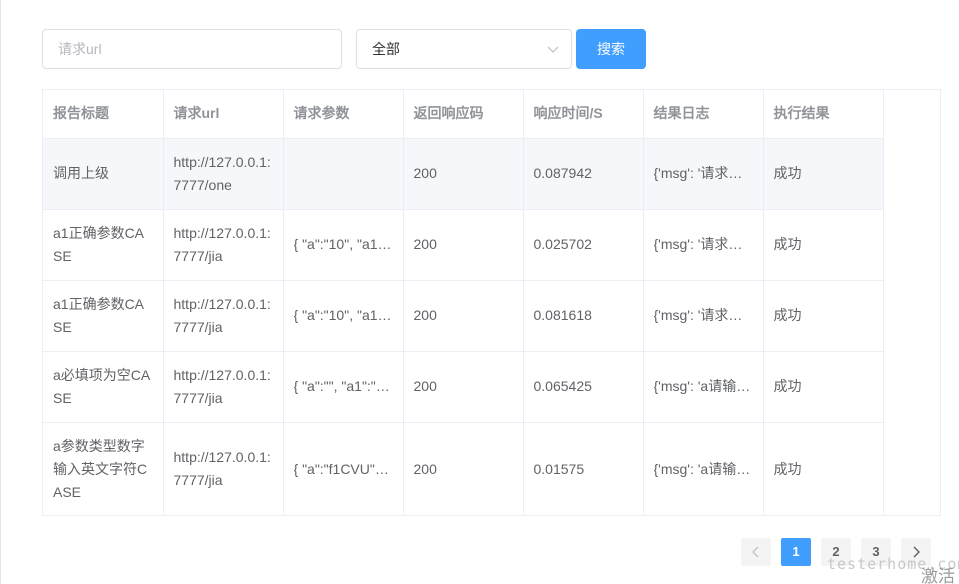  I want to click on column-header-url: 请求url, so click(223, 114).